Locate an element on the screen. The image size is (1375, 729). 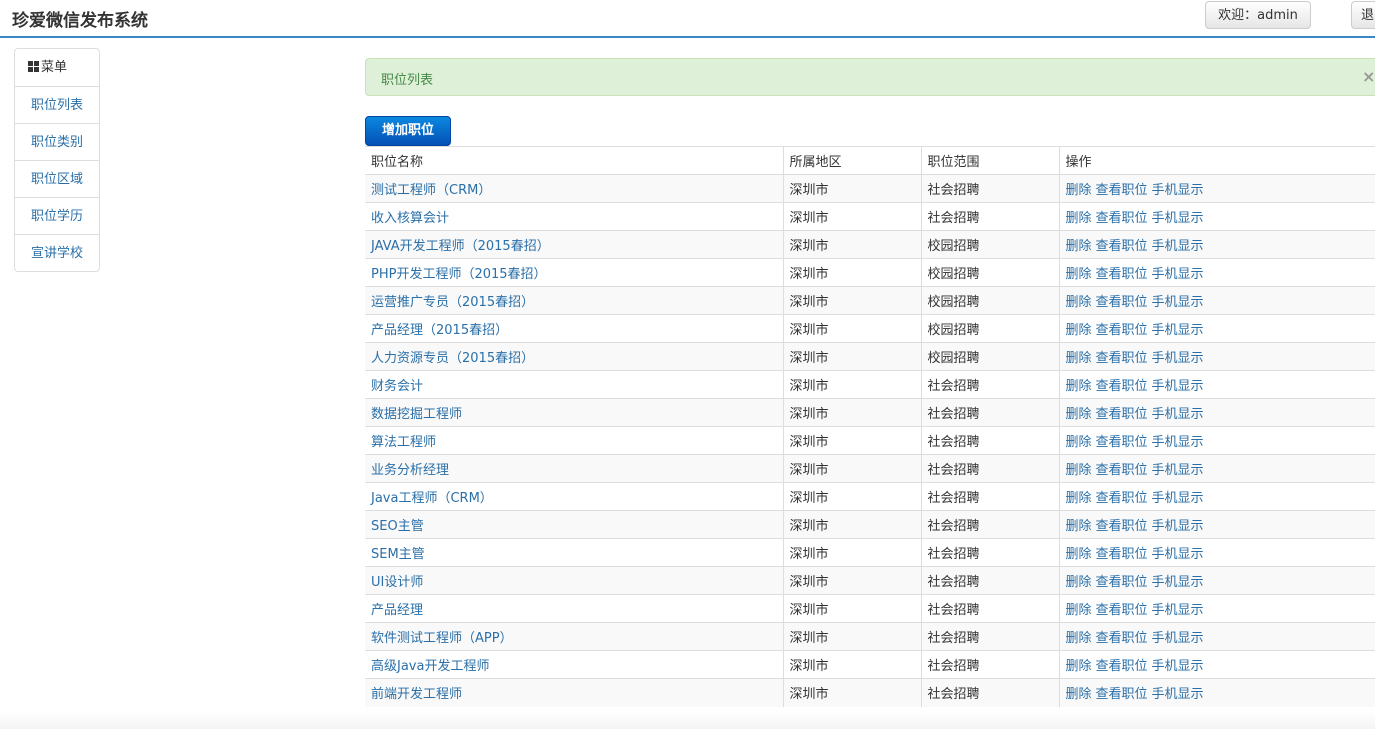
job-name-link: 运营推广专员（2015春招） is located at coordinates (452, 302).